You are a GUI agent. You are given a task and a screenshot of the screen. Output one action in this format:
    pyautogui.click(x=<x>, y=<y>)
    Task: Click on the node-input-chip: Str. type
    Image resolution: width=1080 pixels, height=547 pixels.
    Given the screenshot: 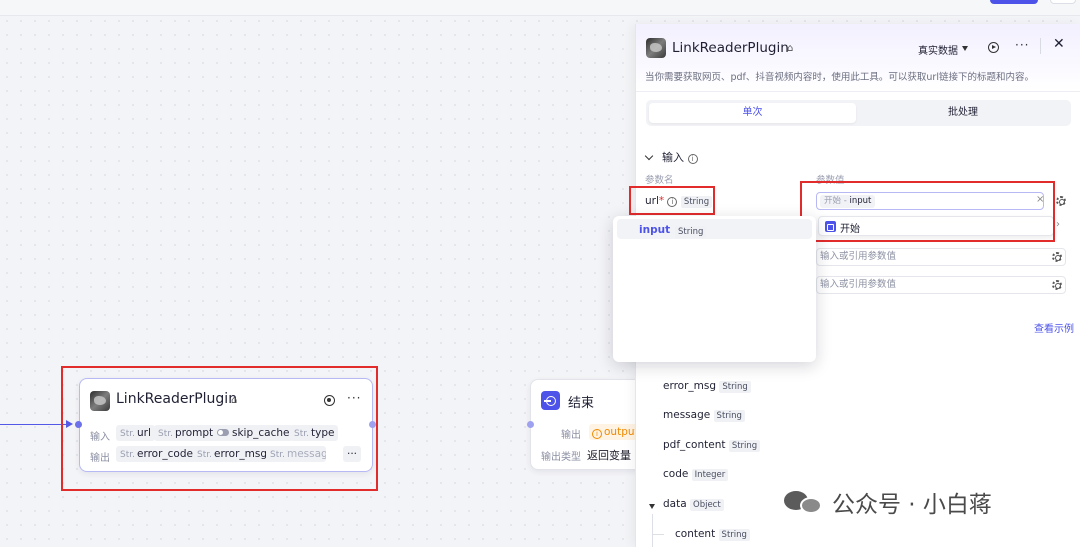 What is the action you would take?
    pyautogui.click(x=314, y=433)
    